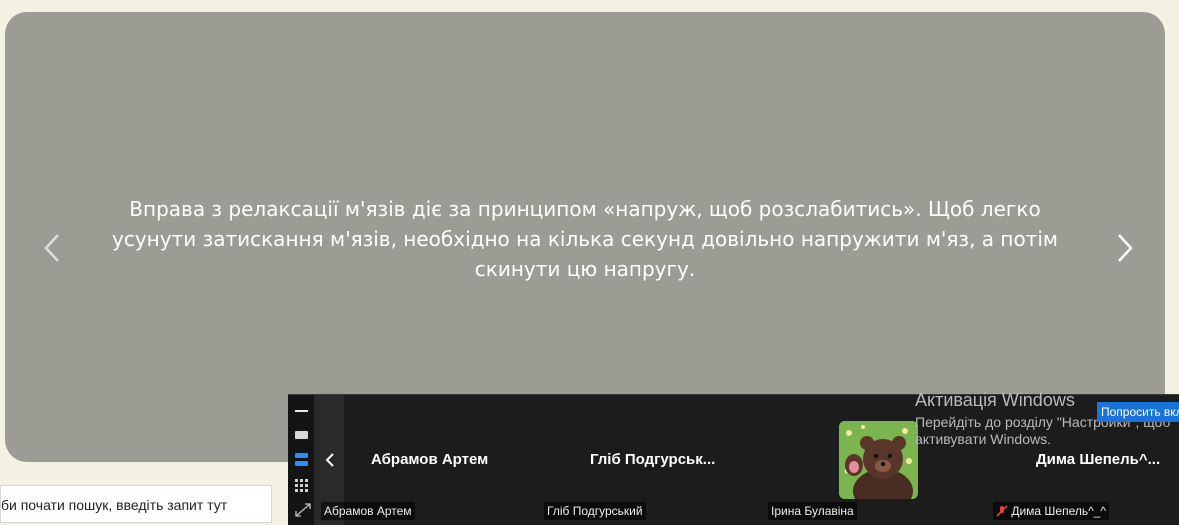  I want to click on next-slide-button, so click(1125, 248).